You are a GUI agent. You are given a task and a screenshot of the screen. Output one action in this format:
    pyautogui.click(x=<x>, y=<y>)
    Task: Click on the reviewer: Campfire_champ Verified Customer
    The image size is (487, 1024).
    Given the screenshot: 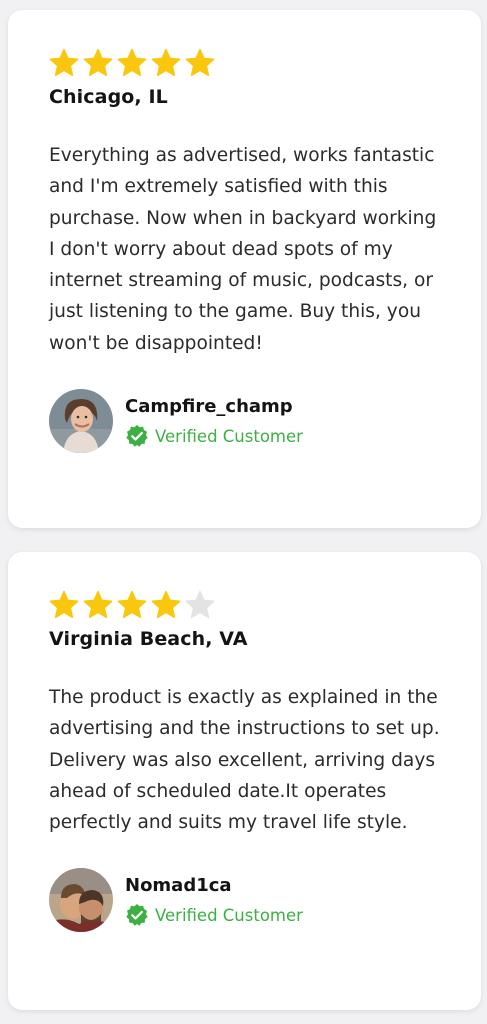 What is the action you would take?
    pyautogui.click(x=248, y=421)
    